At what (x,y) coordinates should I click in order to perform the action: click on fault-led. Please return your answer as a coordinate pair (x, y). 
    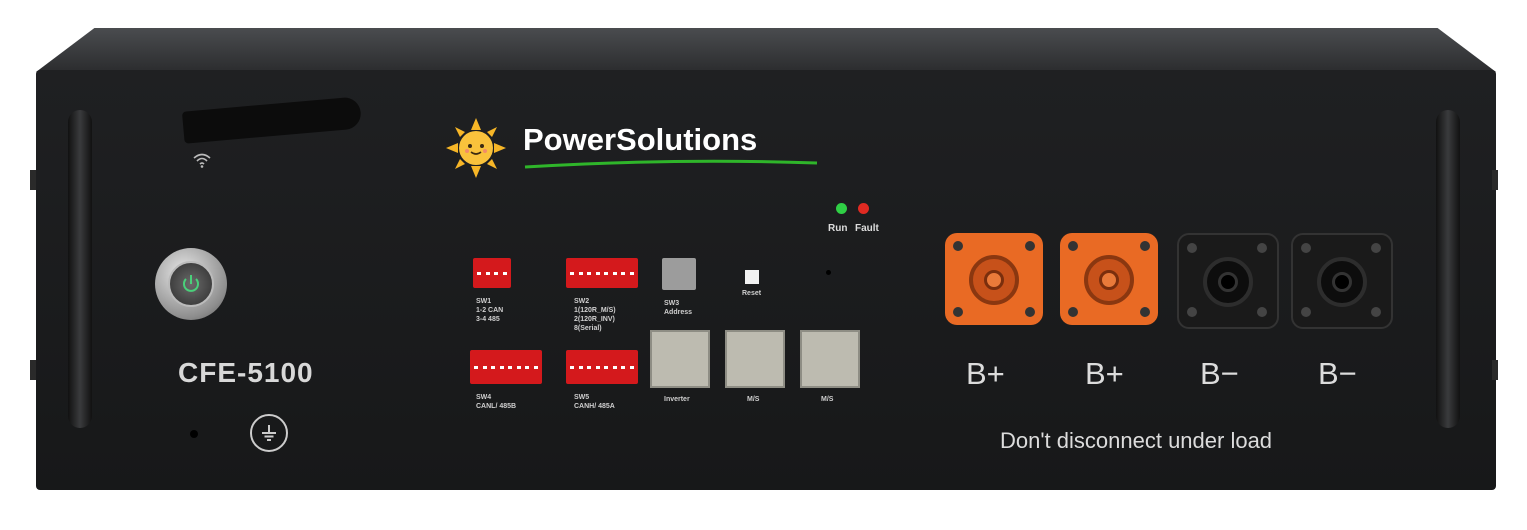
    Looking at the image, I should click on (863, 208).